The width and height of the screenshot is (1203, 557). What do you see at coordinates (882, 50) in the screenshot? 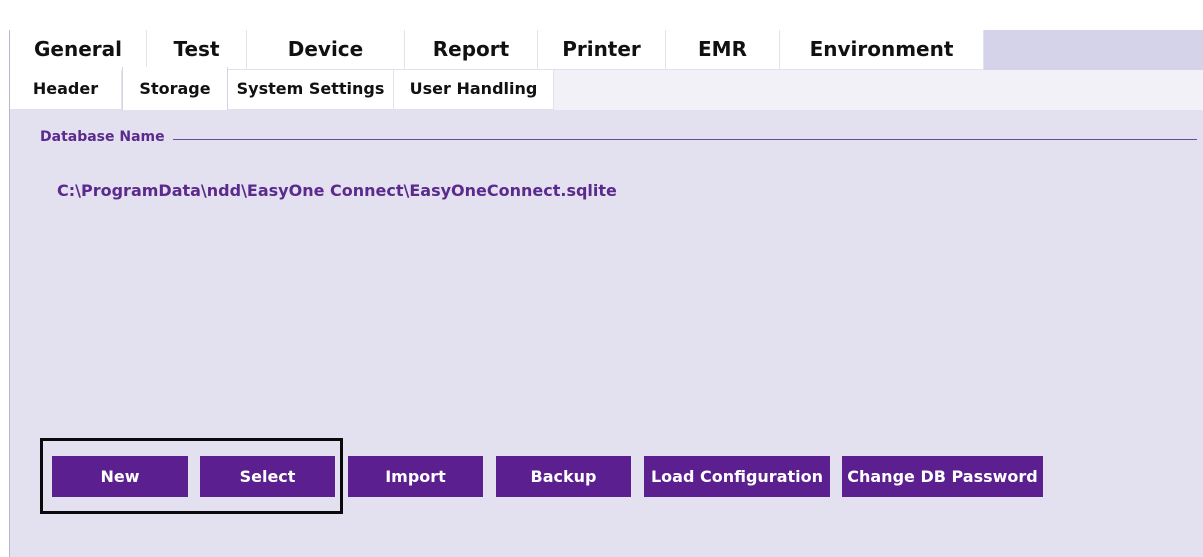
I see `tab-environment: Environment` at bounding box center [882, 50].